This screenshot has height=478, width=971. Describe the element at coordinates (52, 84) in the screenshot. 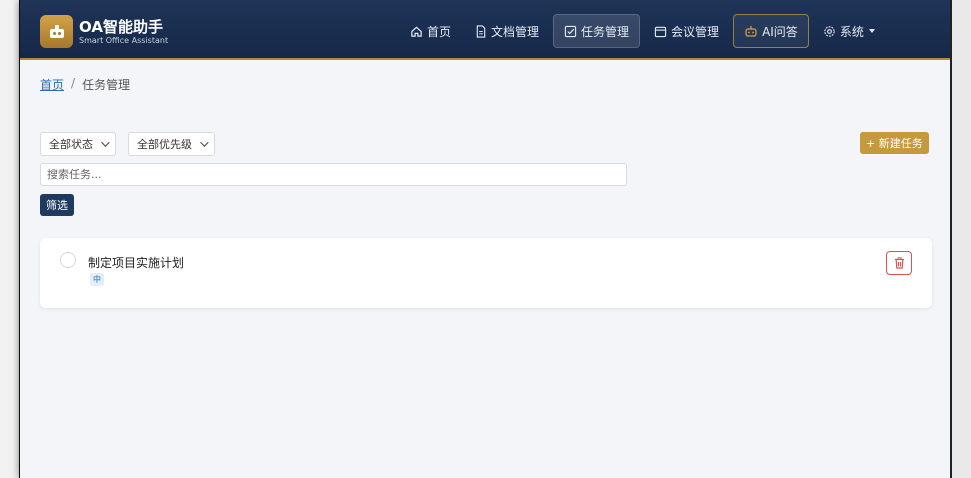

I see `breadcrumb-home-link: 首页` at that location.